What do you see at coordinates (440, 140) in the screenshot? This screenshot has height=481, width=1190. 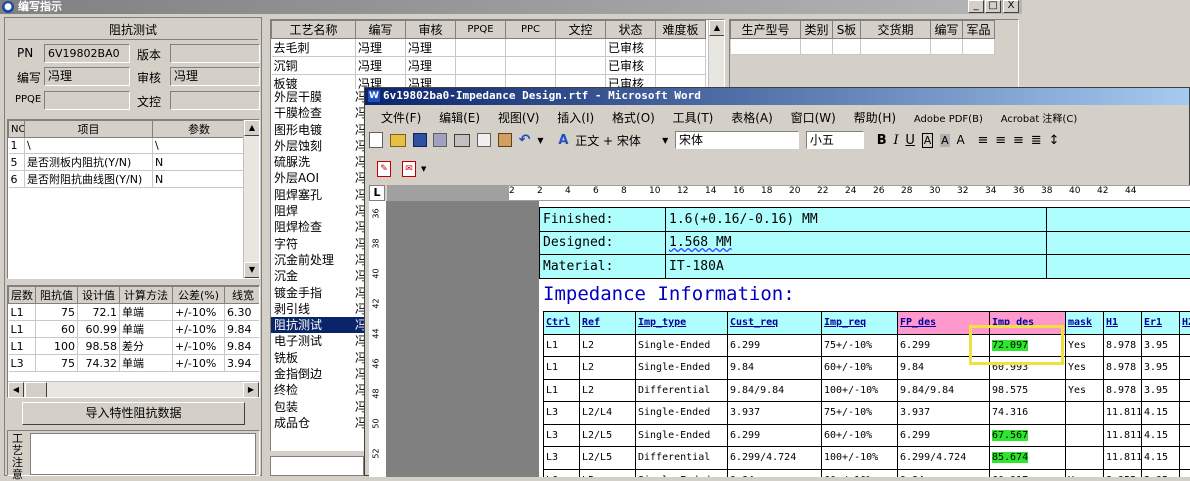 I see `permission-icon` at bounding box center [440, 140].